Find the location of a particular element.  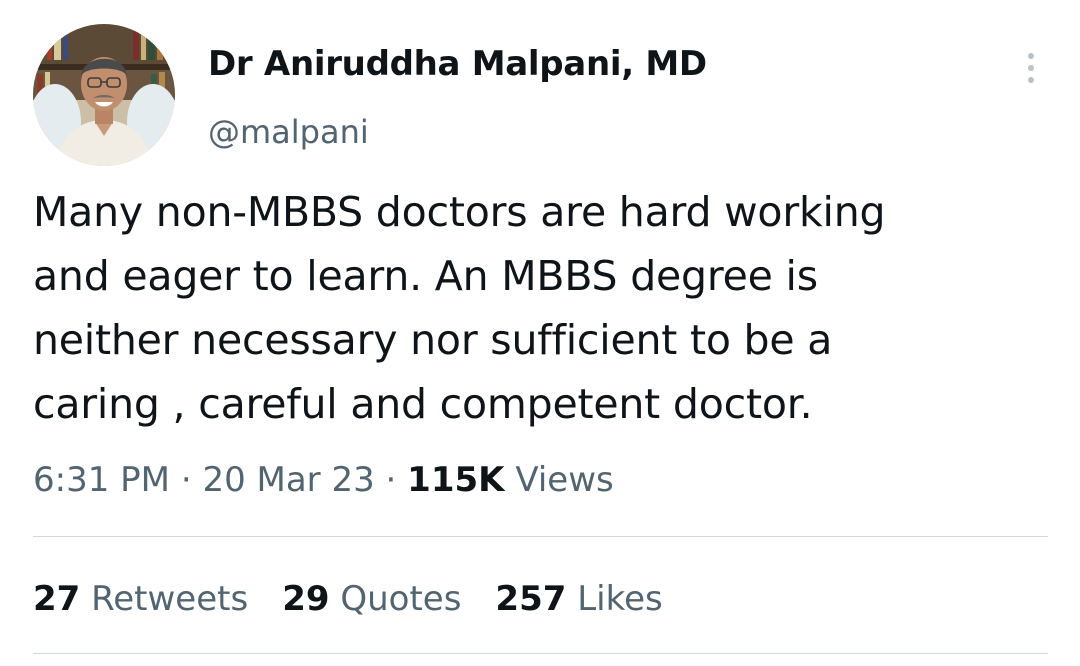

views-label: Views is located at coordinates (564, 480).